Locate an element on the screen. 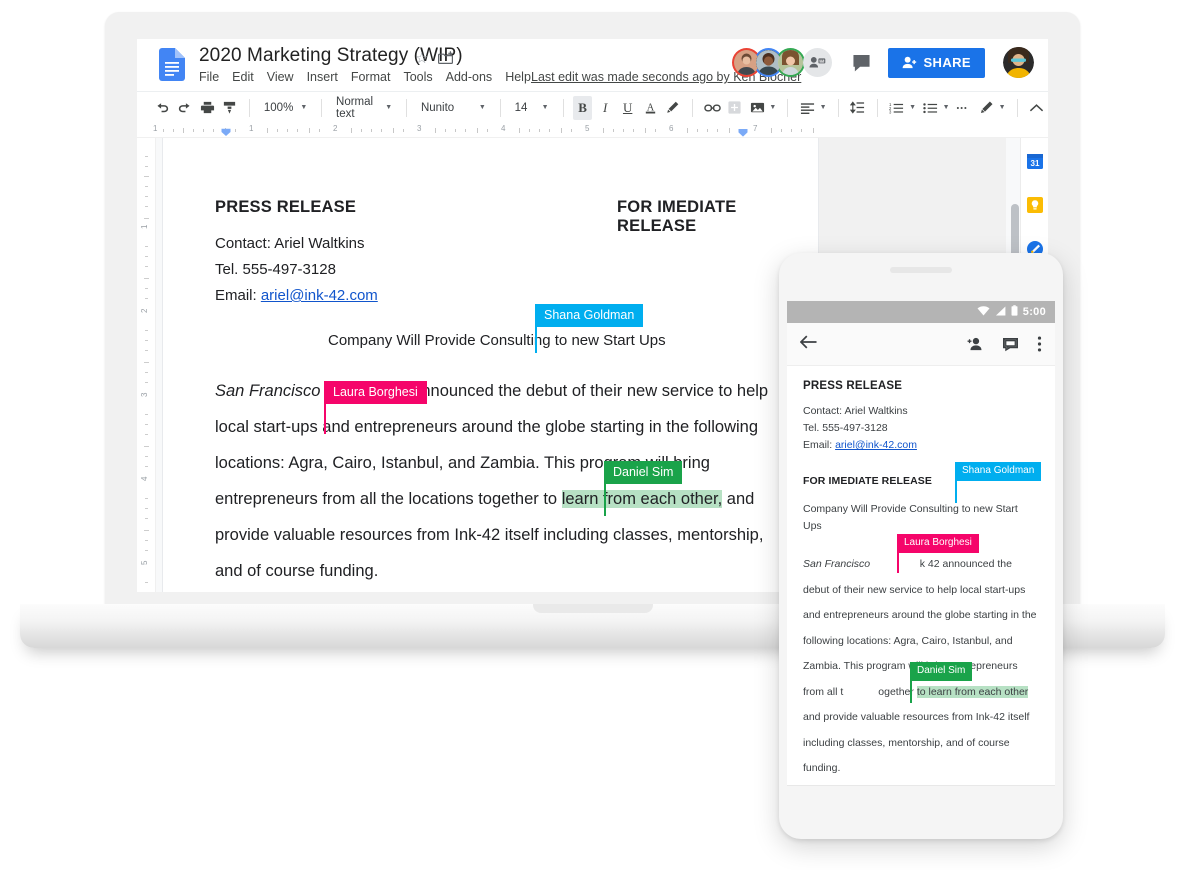  star-icon: ☆ is located at coordinates (421, 58).